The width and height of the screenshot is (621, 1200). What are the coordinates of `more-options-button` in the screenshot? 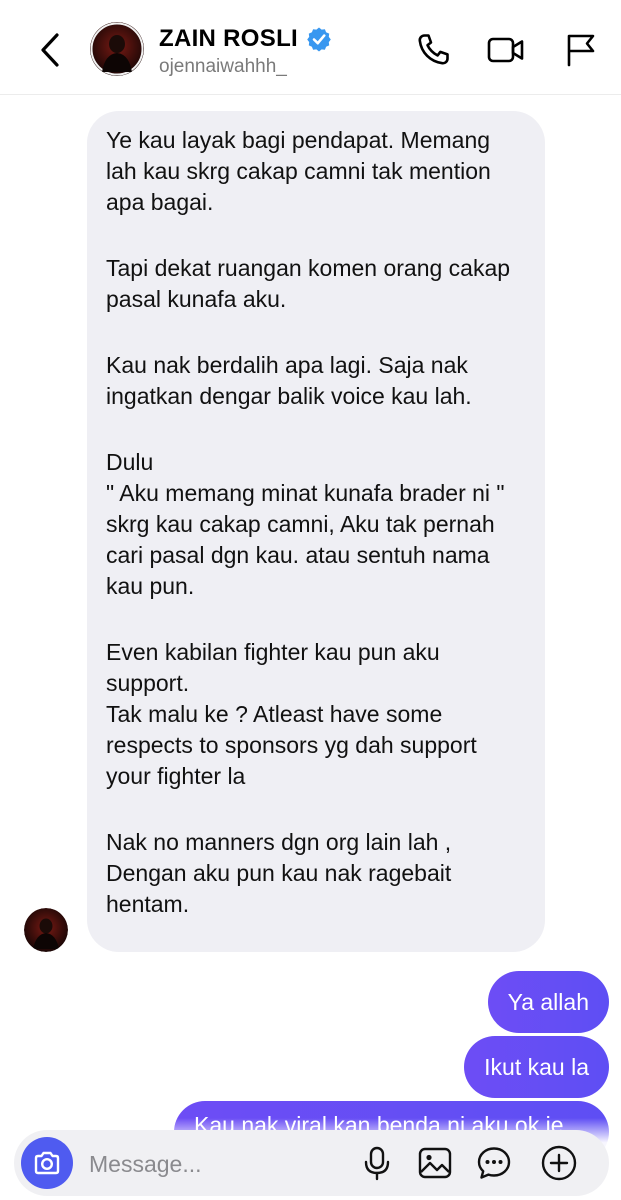 It's located at (559, 1163).